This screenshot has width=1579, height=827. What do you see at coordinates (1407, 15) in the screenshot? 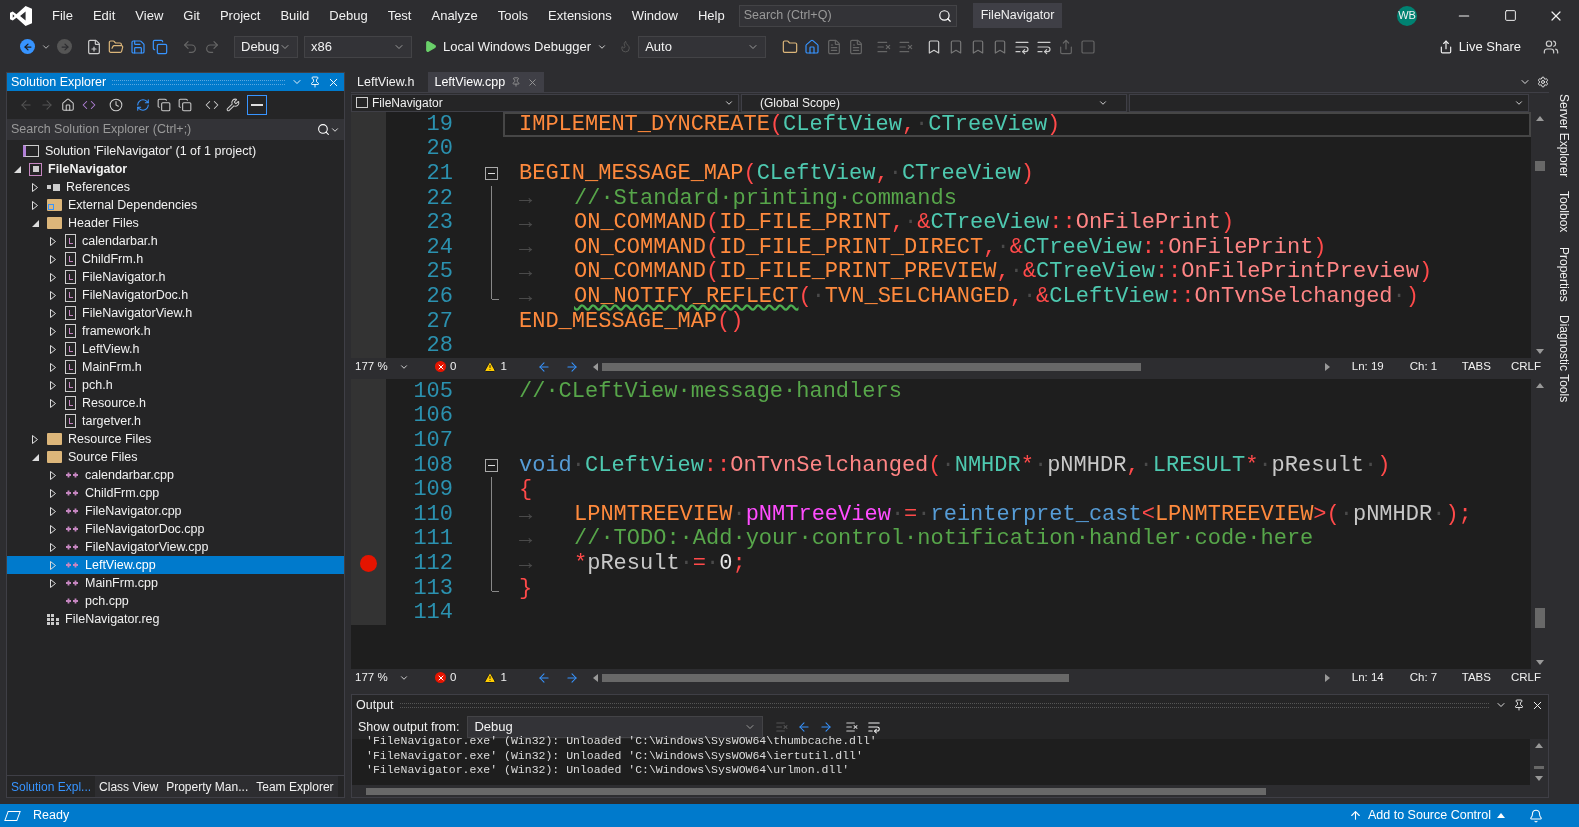
I see `user-avatar: WB` at bounding box center [1407, 15].